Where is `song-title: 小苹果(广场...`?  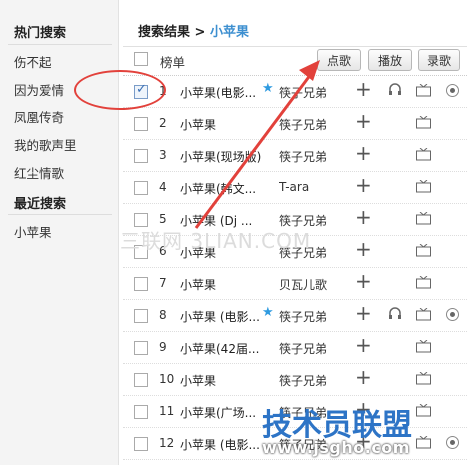
song-title: 小苹果(广场... is located at coordinates (226, 412).